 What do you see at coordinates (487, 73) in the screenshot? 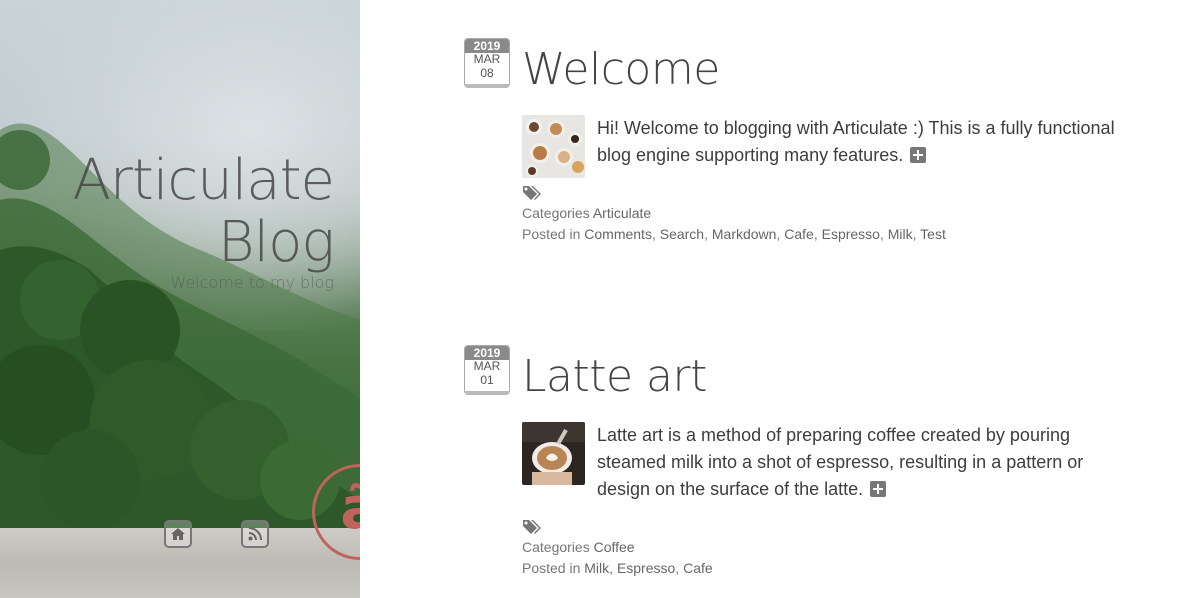
I see `date-day: 08` at bounding box center [487, 73].